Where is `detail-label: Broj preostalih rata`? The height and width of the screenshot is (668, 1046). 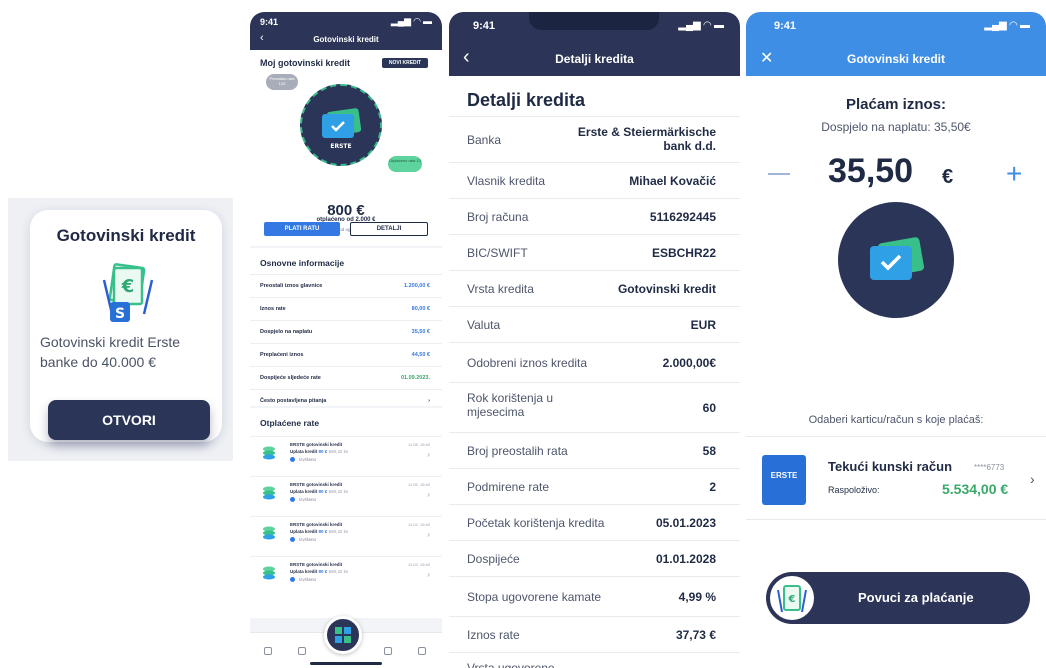 detail-label: Broj preostalih rata is located at coordinates (517, 451).